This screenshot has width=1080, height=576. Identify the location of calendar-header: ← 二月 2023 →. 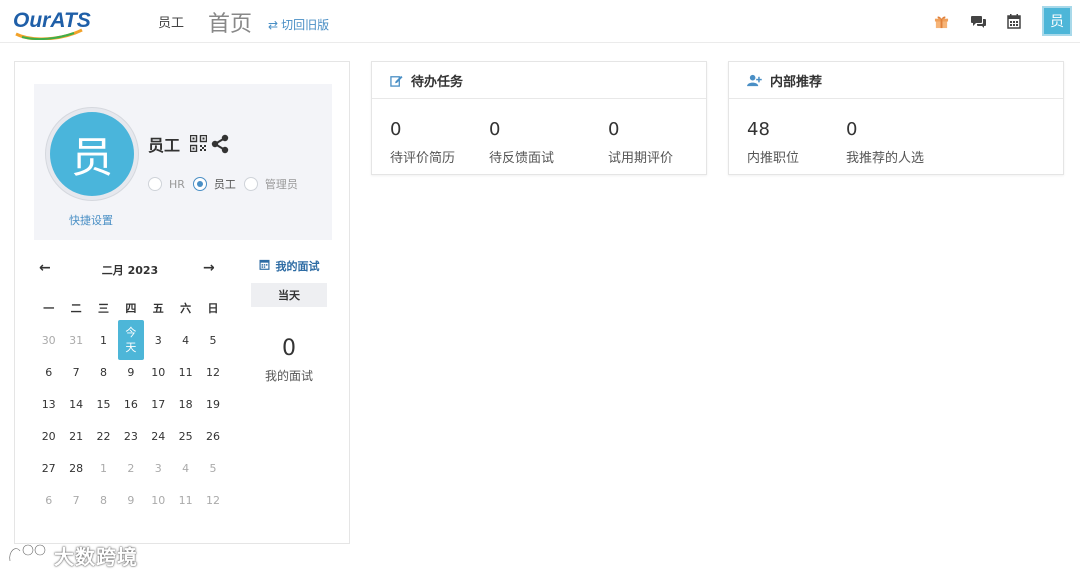
(132, 269).